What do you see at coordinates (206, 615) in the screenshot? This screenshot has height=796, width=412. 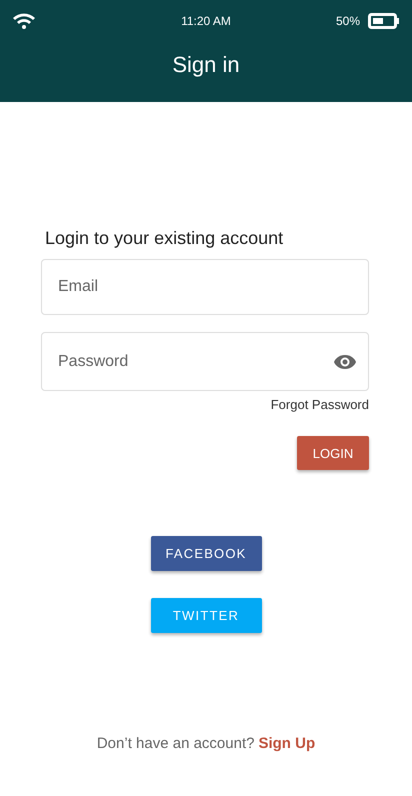 I see `social-login-button: TWITTER` at bounding box center [206, 615].